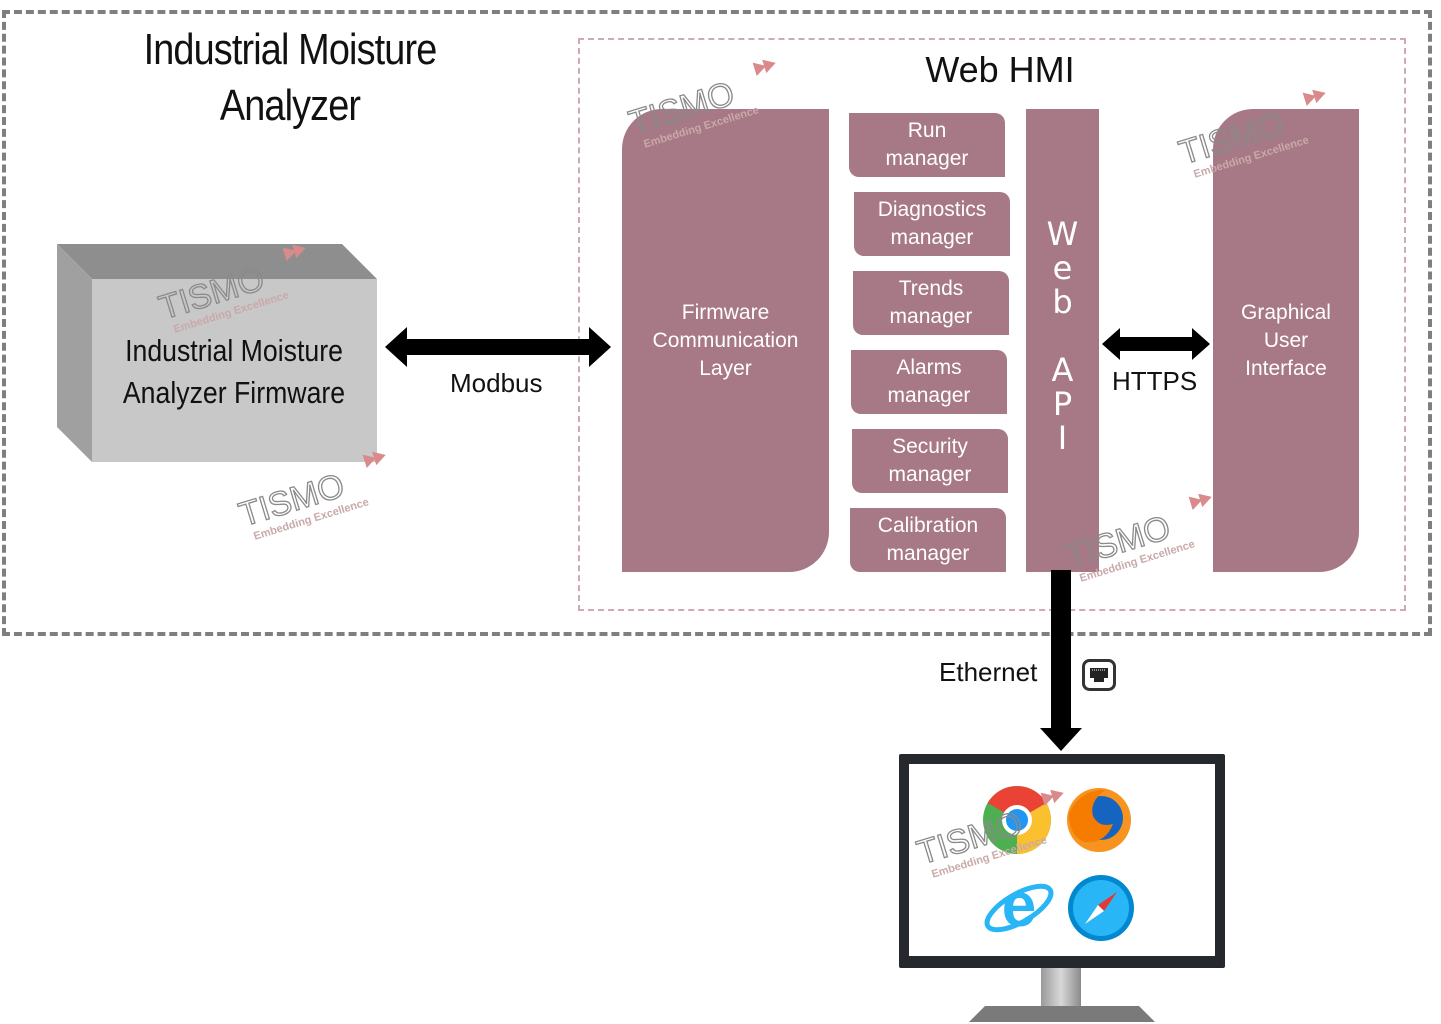 This screenshot has width=1441, height=1024. Describe the element at coordinates (927, 130) in the screenshot. I see `manager-name: Run` at that location.